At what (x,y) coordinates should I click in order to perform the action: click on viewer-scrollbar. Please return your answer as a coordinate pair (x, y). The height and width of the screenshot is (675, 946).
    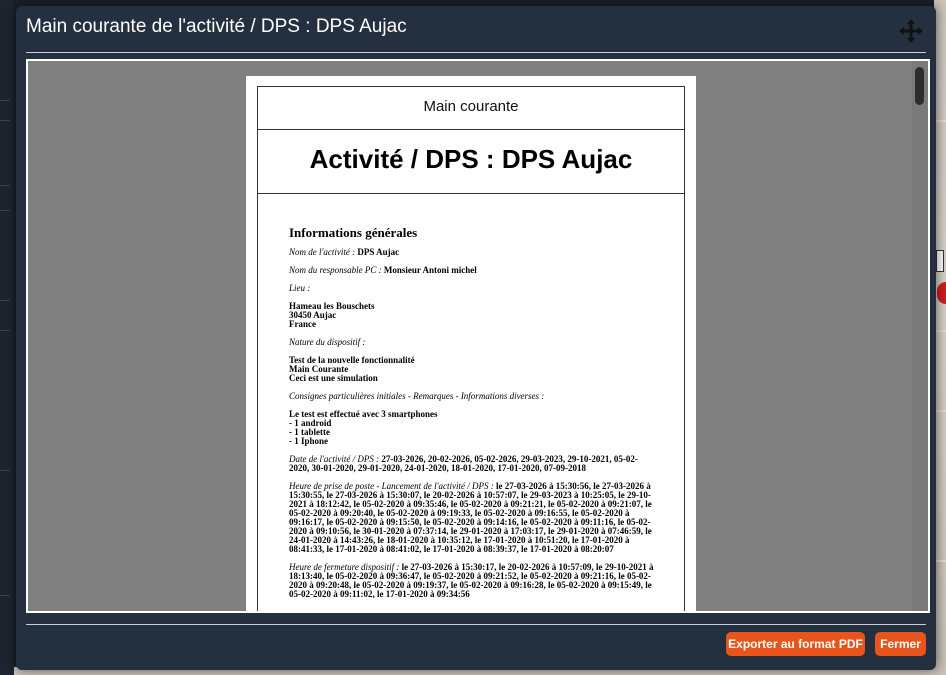
    Looking at the image, I should click on (920, 336).